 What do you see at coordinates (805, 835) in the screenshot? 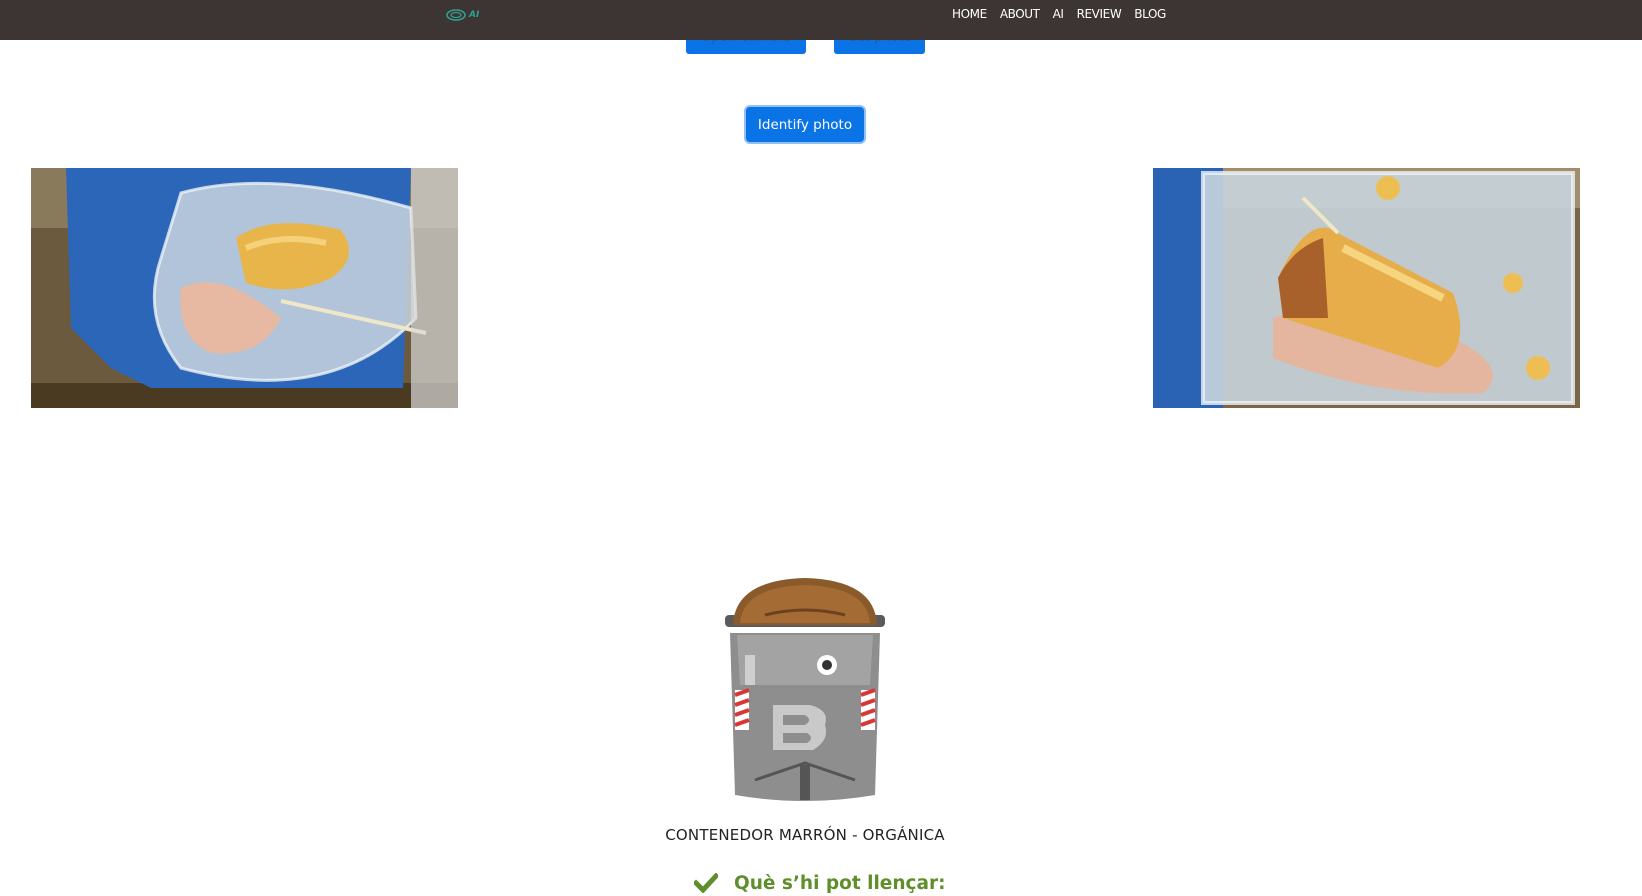
I see `container-title: CONTENEDOR MARRÓN - ORGÁNICA` at bounding box center [805, 835].